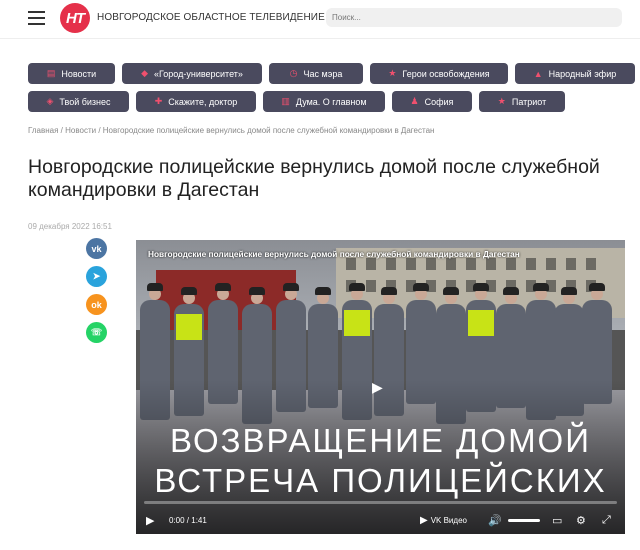 The image size is (640, 550). I want to click on play-button-icon: ▶, so click(150, 520).